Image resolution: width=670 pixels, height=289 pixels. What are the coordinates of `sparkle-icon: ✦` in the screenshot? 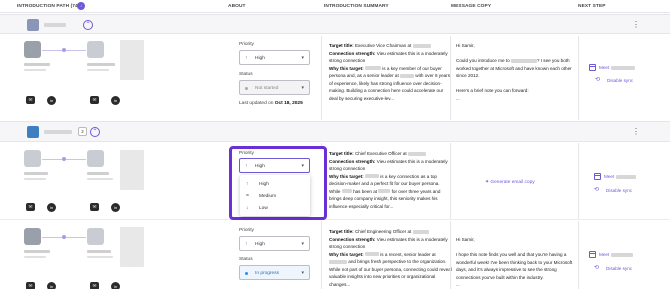 It's located at (487, 182).